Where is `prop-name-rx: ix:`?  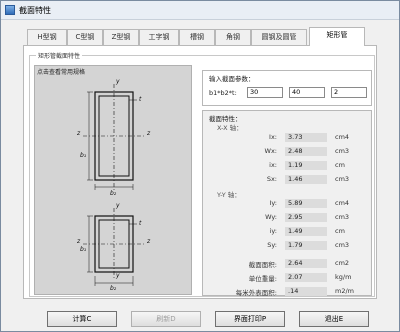
prop-name-rx: ix: is located at coordinates (273, 165).